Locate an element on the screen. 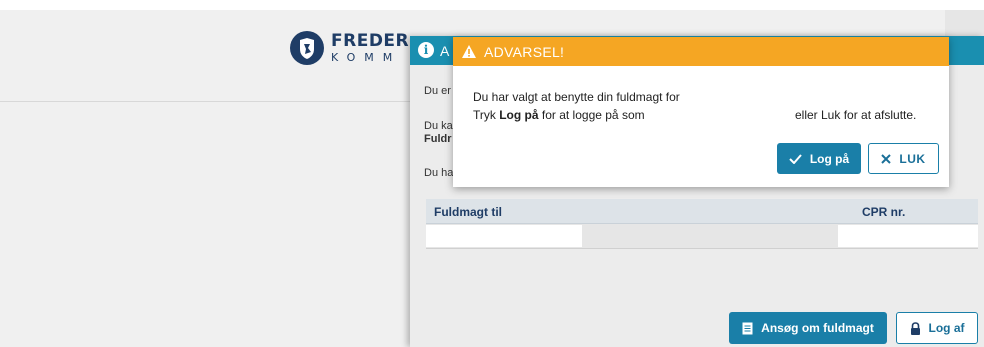 Image resolution: width=984 pixels, height=347 pixels. coat-of-arms-icon is located at coordinates (307, 48).